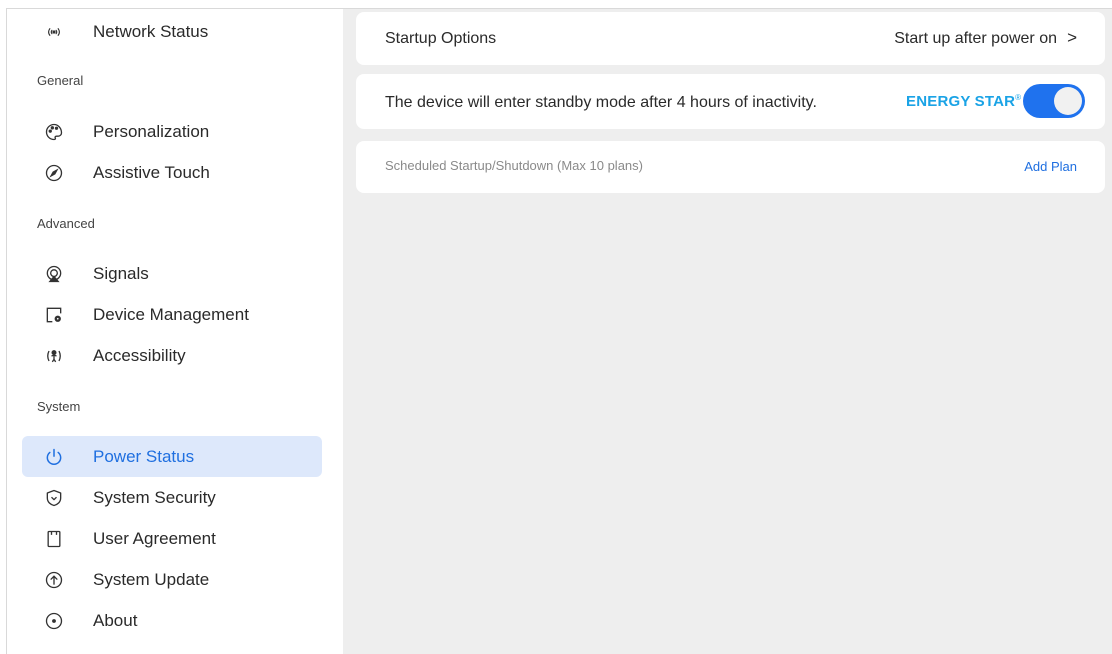  What do you see at coordinates (54, 132) in the screenshot?
I see `palette-icon` at bounding box center [54, 132].